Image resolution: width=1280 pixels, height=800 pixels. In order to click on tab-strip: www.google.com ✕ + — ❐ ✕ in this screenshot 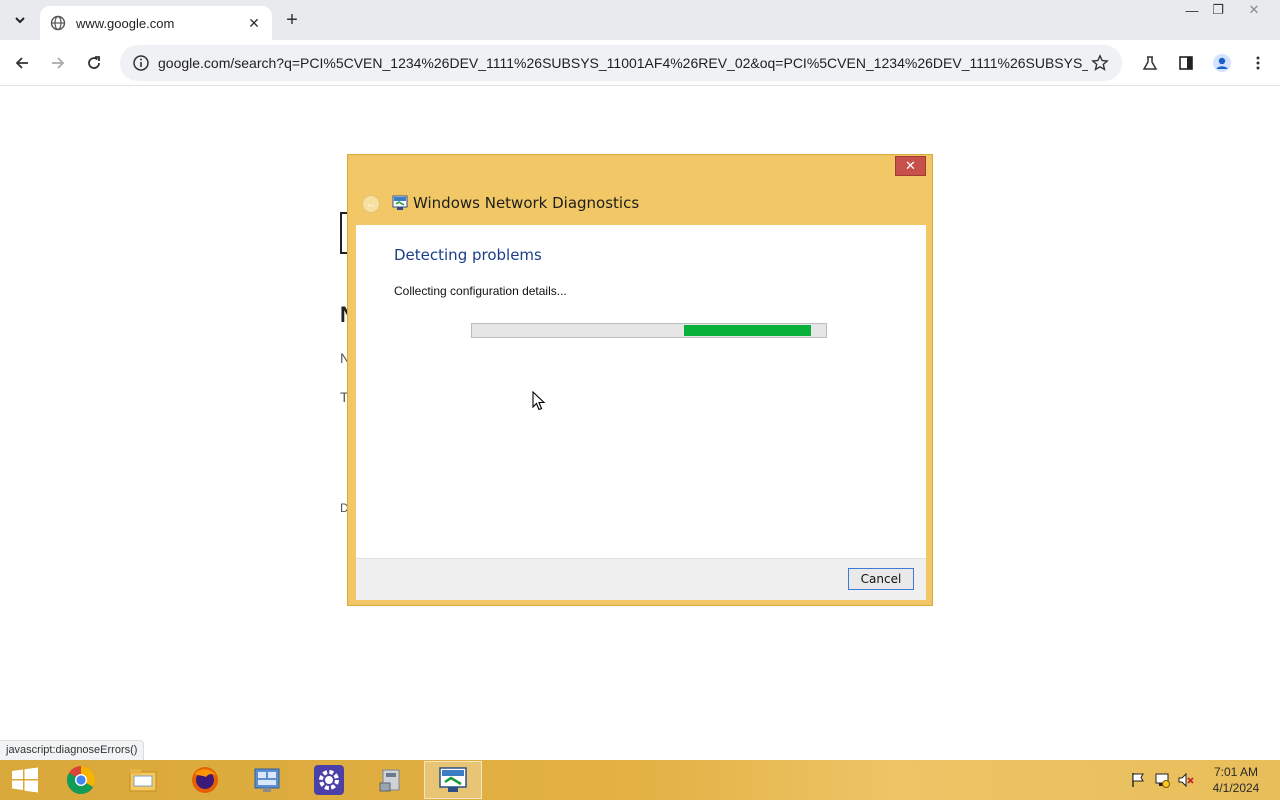, I will do `click(640, 20)`.